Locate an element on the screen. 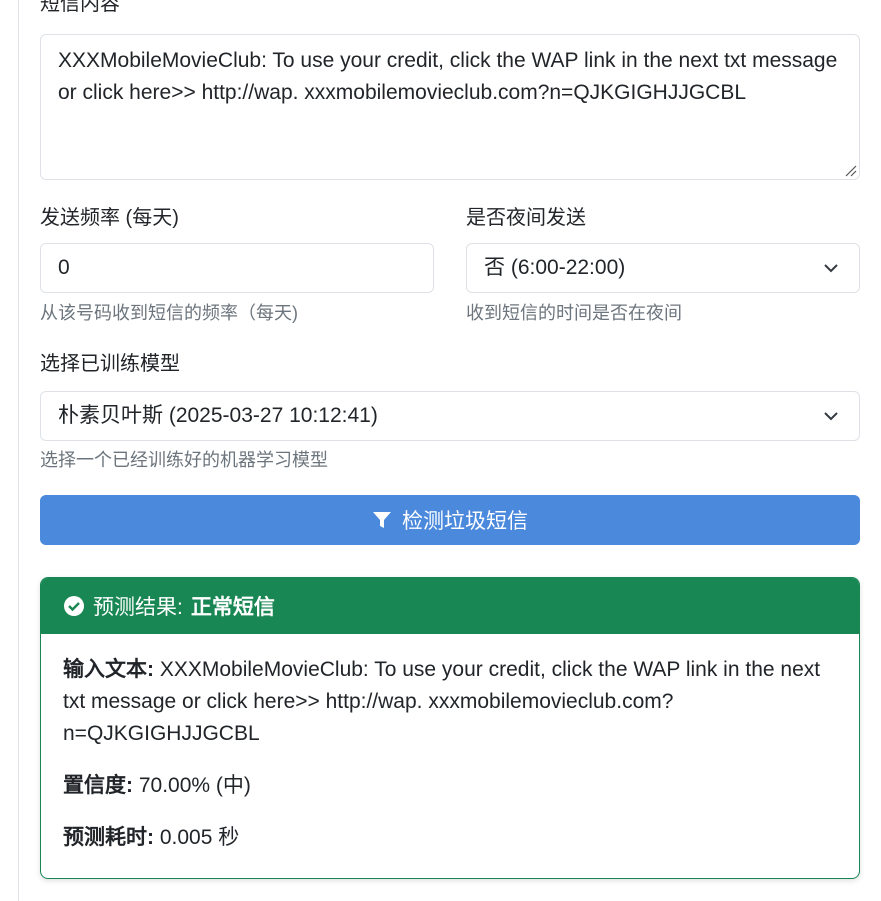 Image resolution: width=881 pixels, height=901 pixels. prediction-time-label: 预测耗时: is located at coordinates (108, 837).